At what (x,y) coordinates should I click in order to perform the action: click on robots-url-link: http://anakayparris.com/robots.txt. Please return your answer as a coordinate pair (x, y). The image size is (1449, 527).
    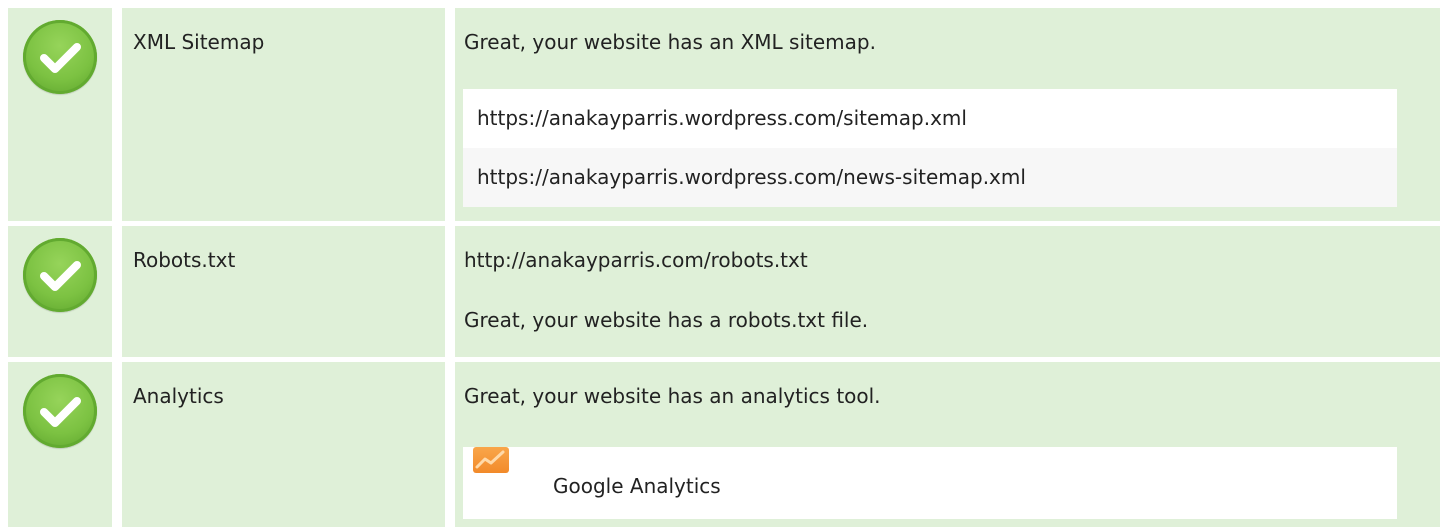
    Looking at the image, I should click on (636, 260).